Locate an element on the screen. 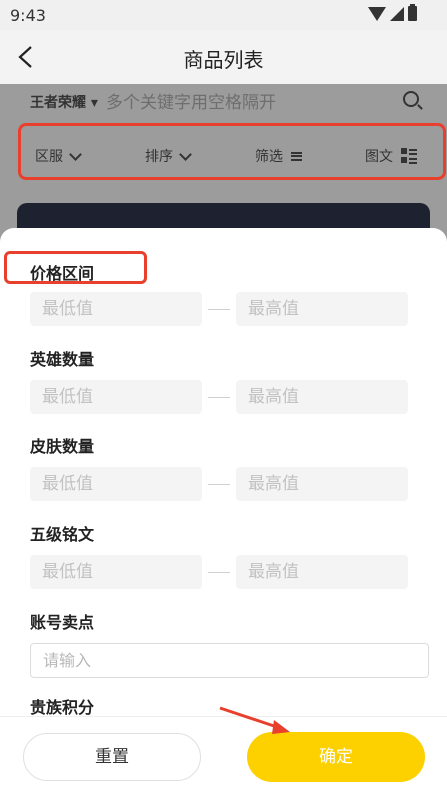  filter-region-label: 区服 is located at coordinates (49, 157).